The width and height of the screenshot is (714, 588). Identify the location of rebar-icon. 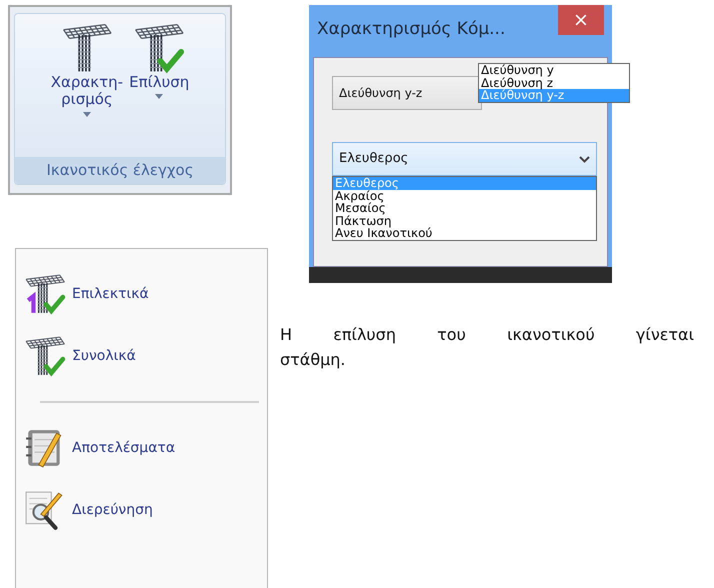
(86, 48).